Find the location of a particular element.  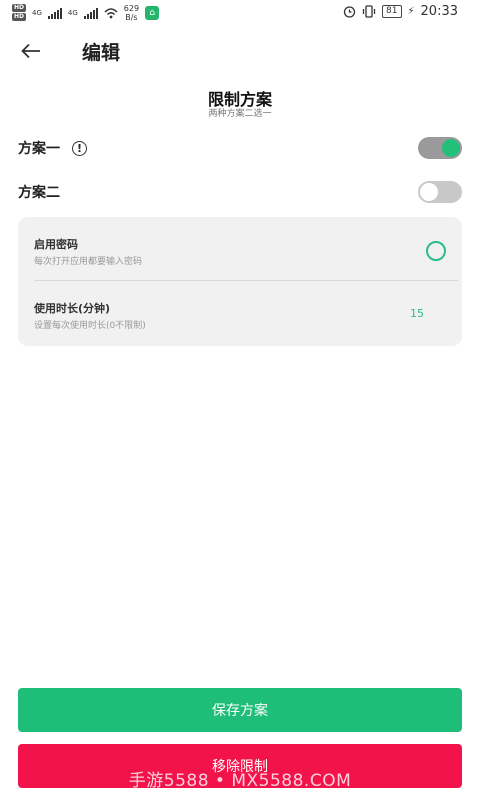

save-plan-button: 保存方案 is located at coordinates (240, 710).